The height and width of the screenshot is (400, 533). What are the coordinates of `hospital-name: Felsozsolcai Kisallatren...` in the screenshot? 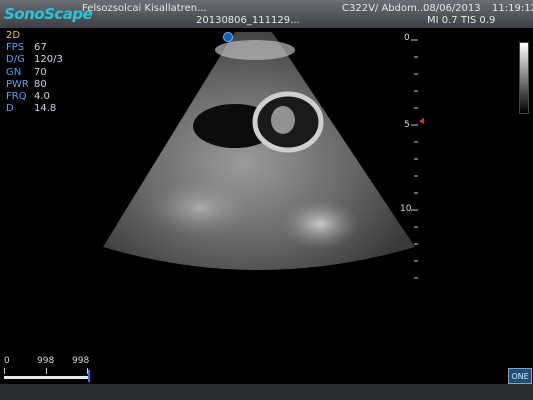 It's located at (144, 8).